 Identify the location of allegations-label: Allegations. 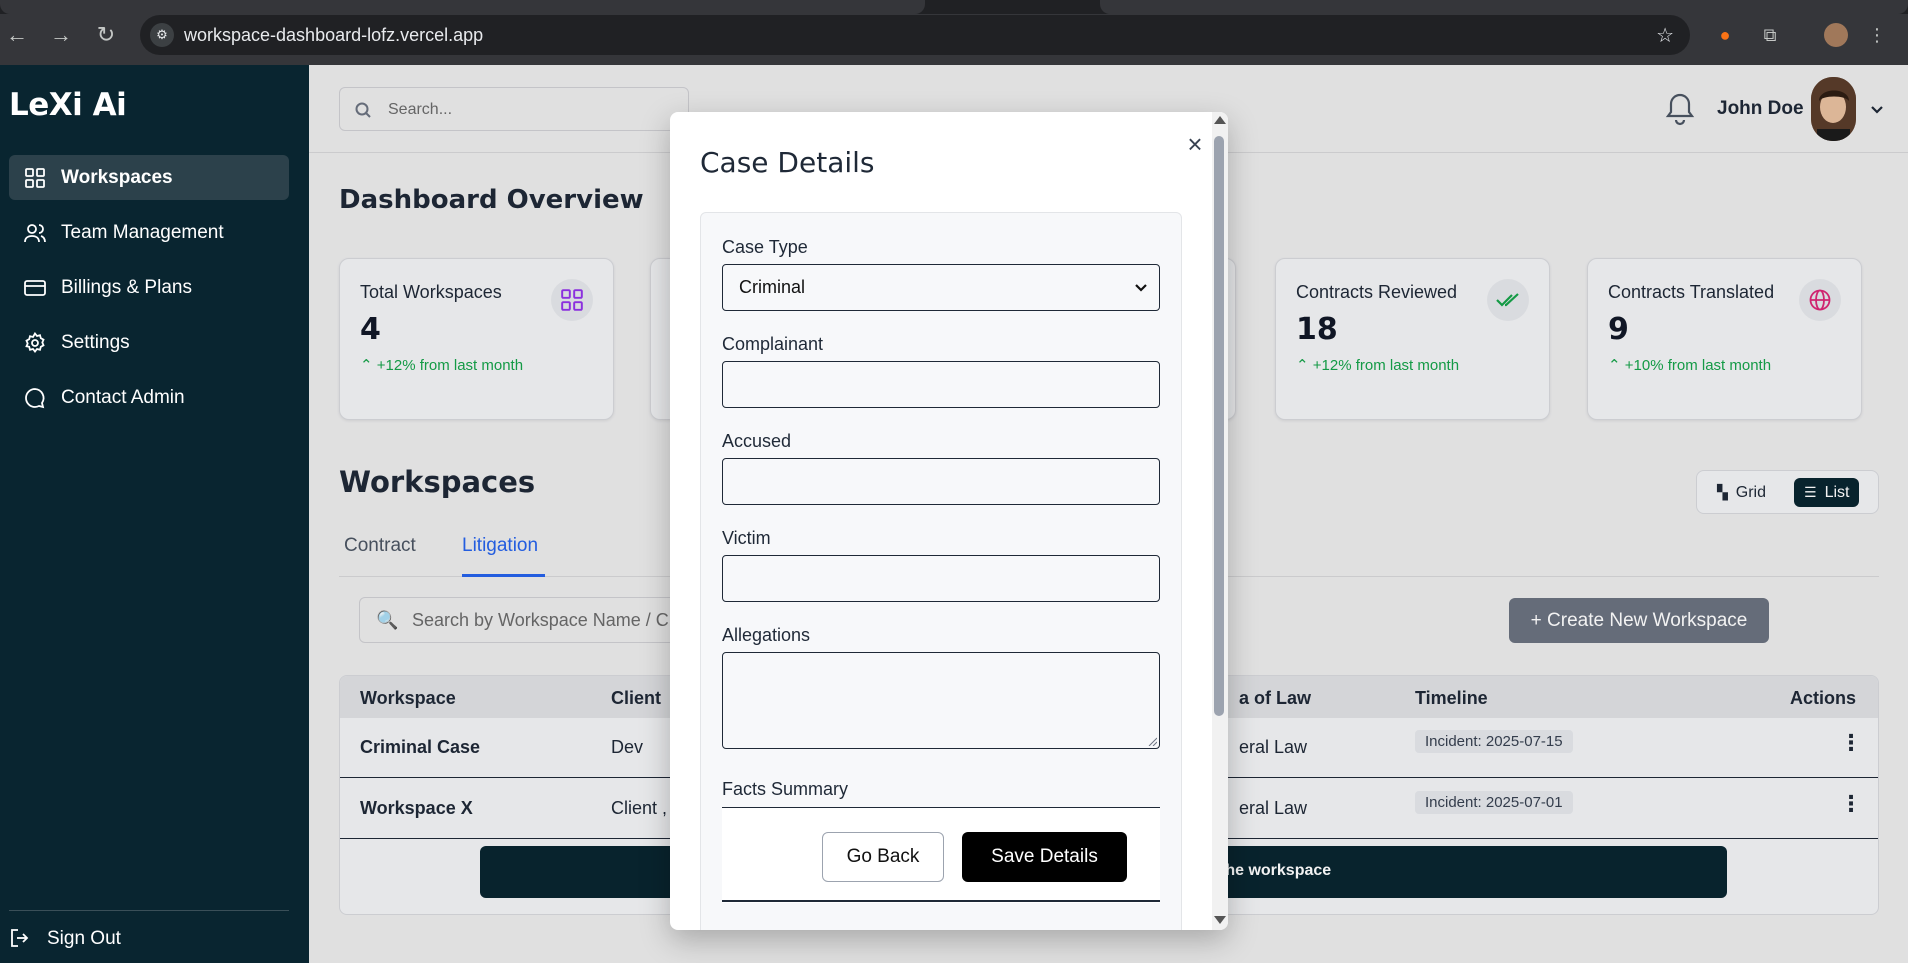
(766, 635).